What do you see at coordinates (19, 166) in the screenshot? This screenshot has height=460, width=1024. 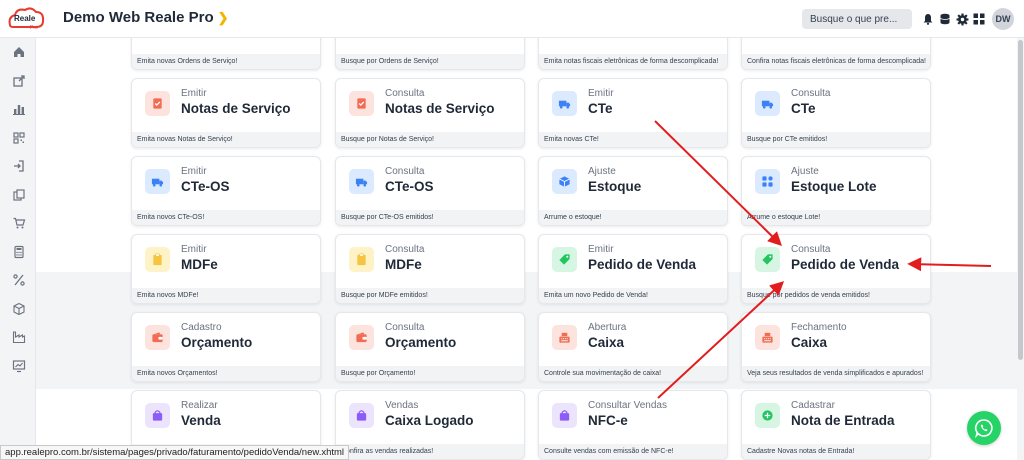 I see `login-icon` at bounding box center [19, 166].